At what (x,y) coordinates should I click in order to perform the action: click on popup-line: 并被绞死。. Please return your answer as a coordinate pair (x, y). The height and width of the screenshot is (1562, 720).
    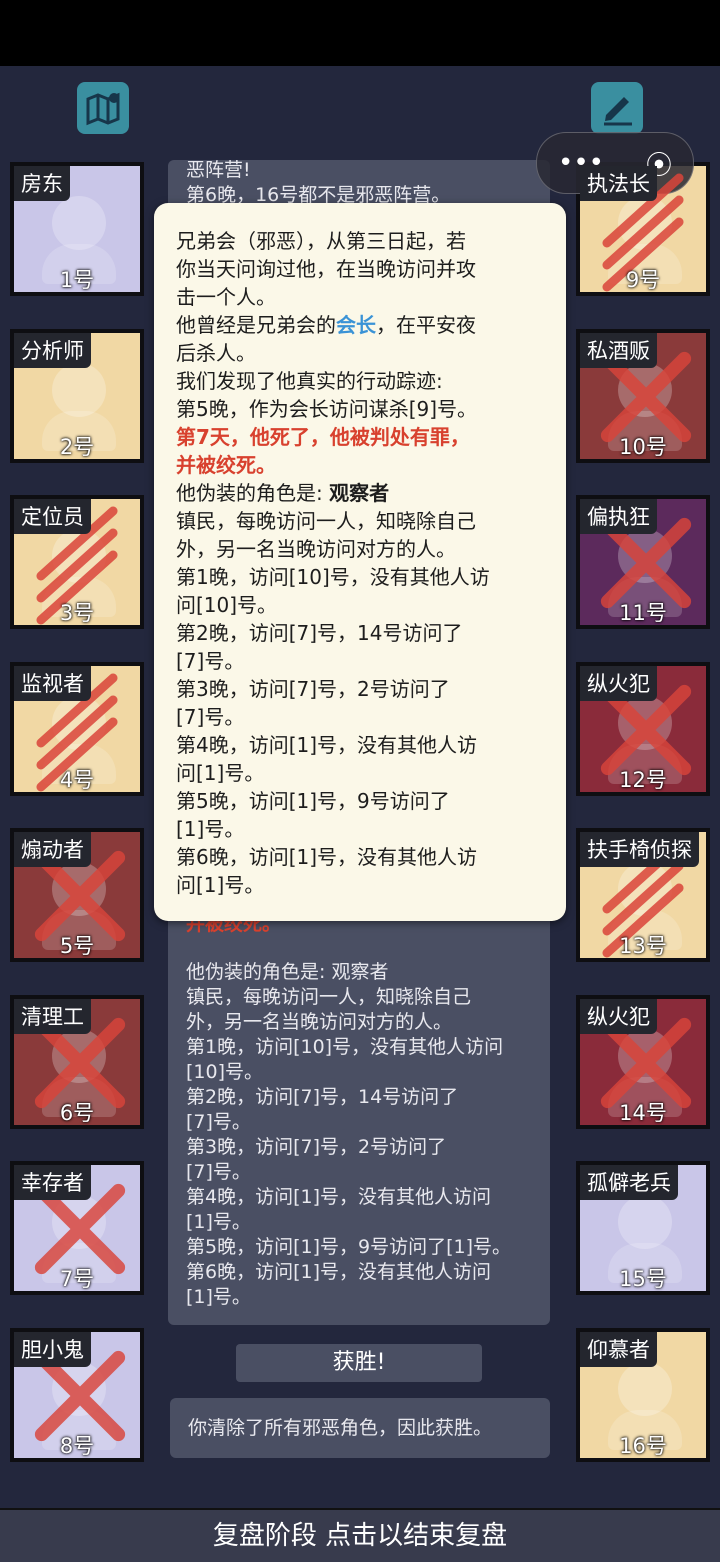
    Looking at the image, I should click on (226, 465).